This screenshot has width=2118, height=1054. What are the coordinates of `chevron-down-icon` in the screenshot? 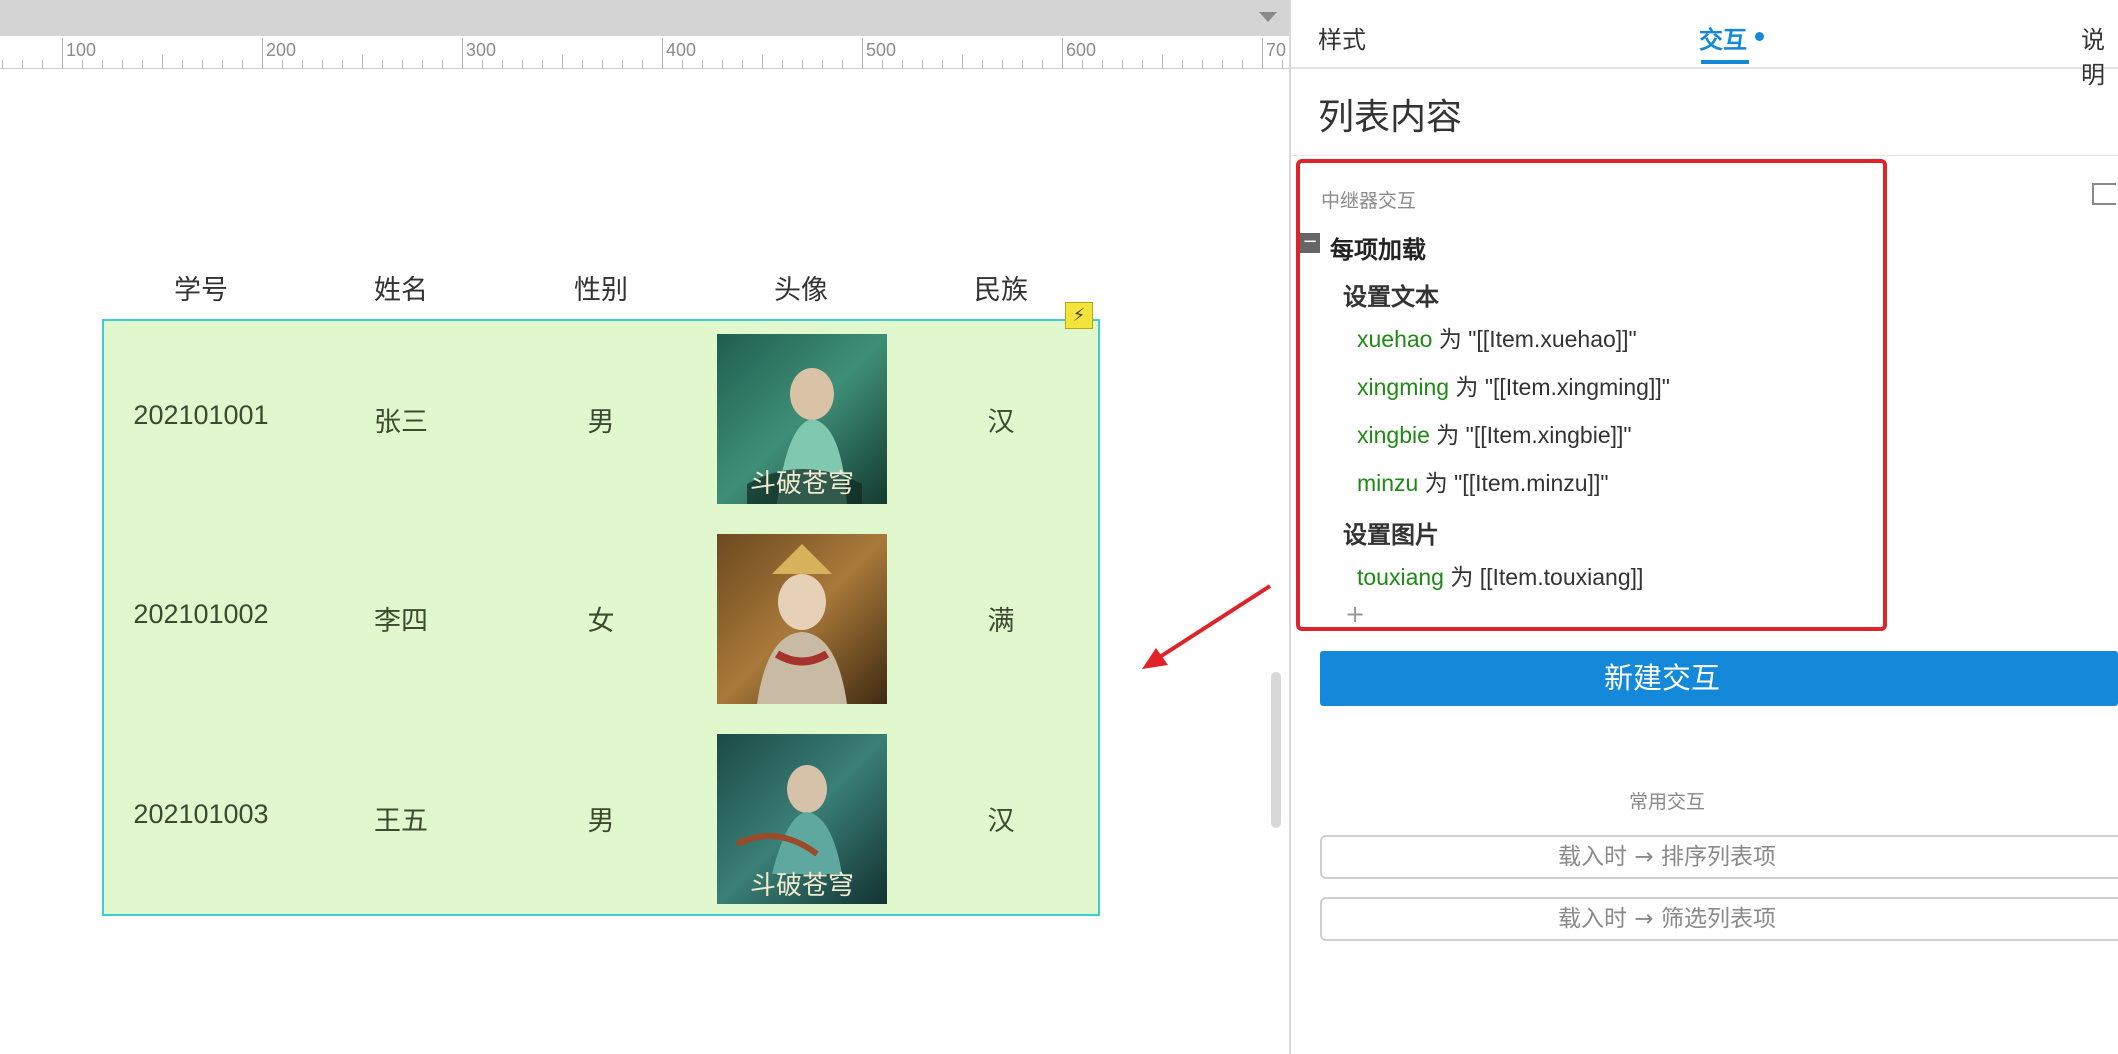 It's located at (1268, 17).